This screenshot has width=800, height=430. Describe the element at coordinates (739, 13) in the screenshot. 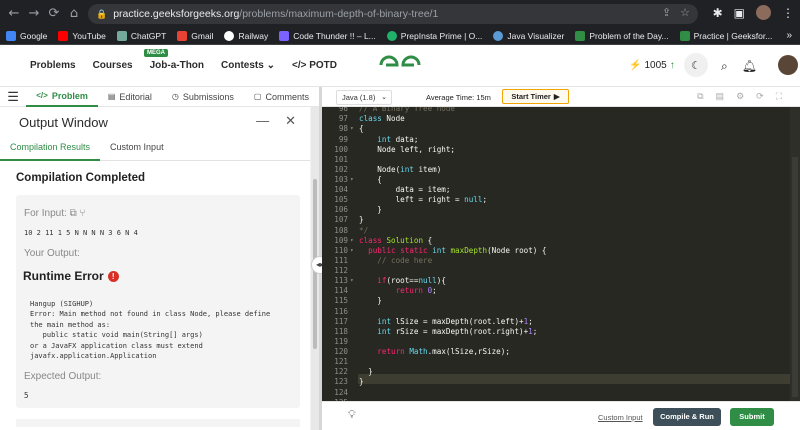

I see `sidepanel-icon: ▣` at that location.